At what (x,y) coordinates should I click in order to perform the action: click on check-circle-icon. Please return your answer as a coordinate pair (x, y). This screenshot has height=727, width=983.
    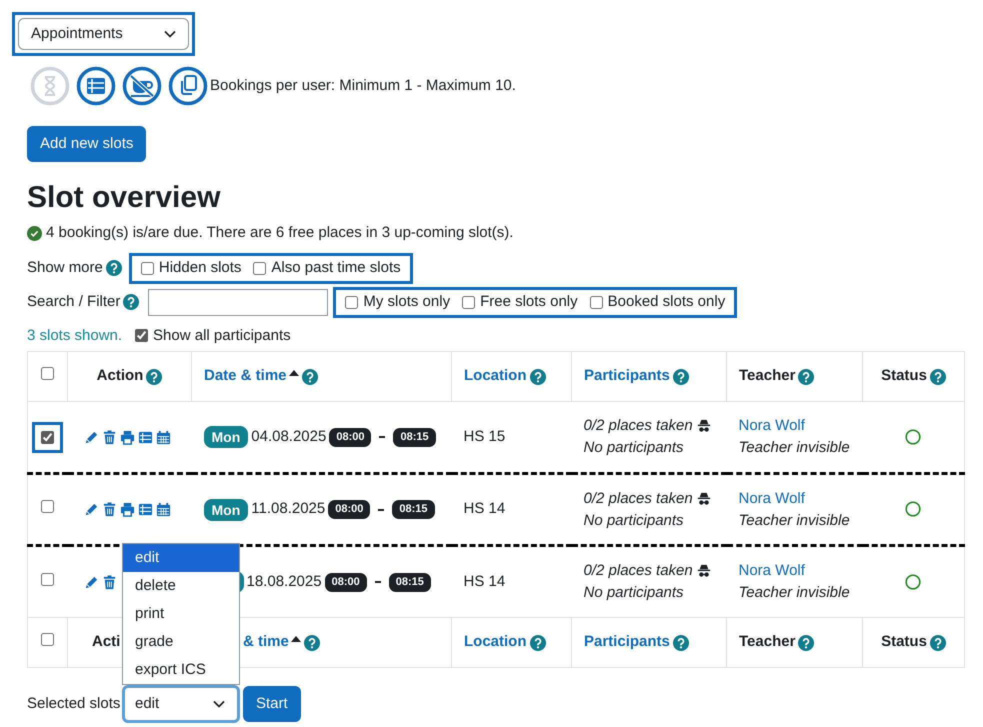
    Looking at the image, I should click on (34, 233).